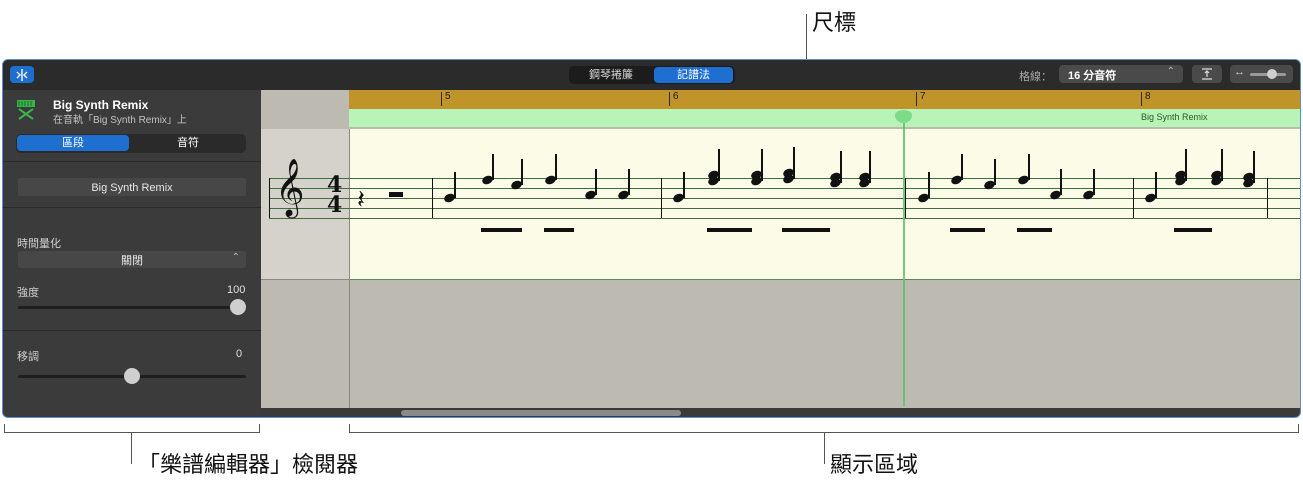 This screenshot has height=481, width=1303. What do you see at coordinates (131, 143) in the screenshot?
I see `inspector-tab-group: 區段 音符` at bounding box center [131, 143].